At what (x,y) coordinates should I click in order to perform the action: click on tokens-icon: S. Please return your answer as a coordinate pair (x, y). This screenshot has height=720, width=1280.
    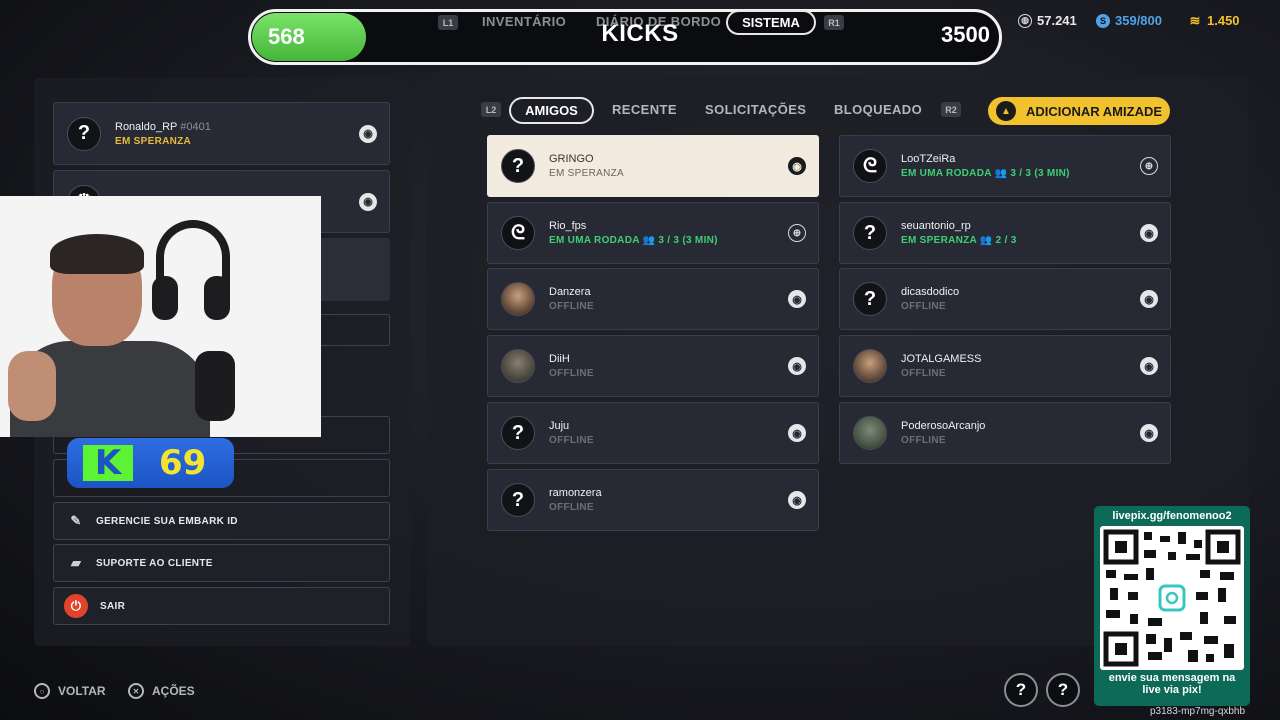
    Looking at the image, I should click on (1103, 20).